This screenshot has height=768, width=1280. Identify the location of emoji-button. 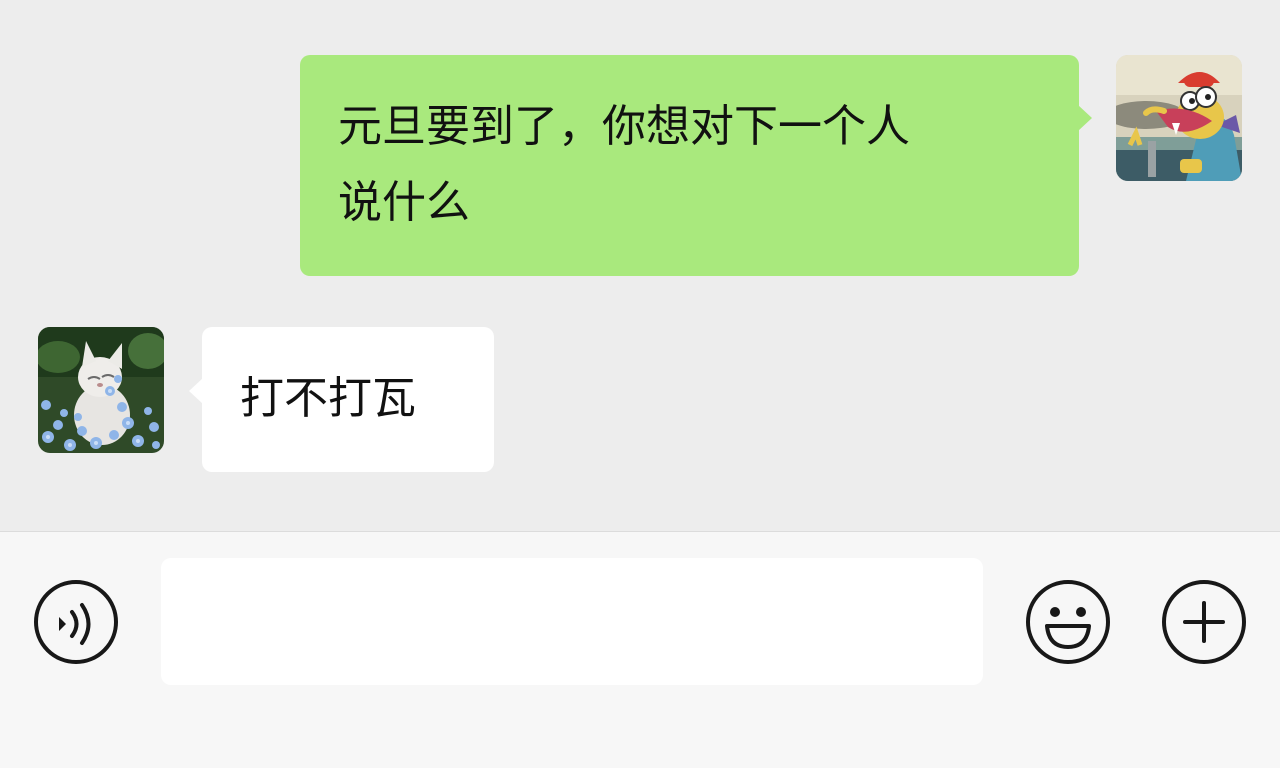
(1068, 622).